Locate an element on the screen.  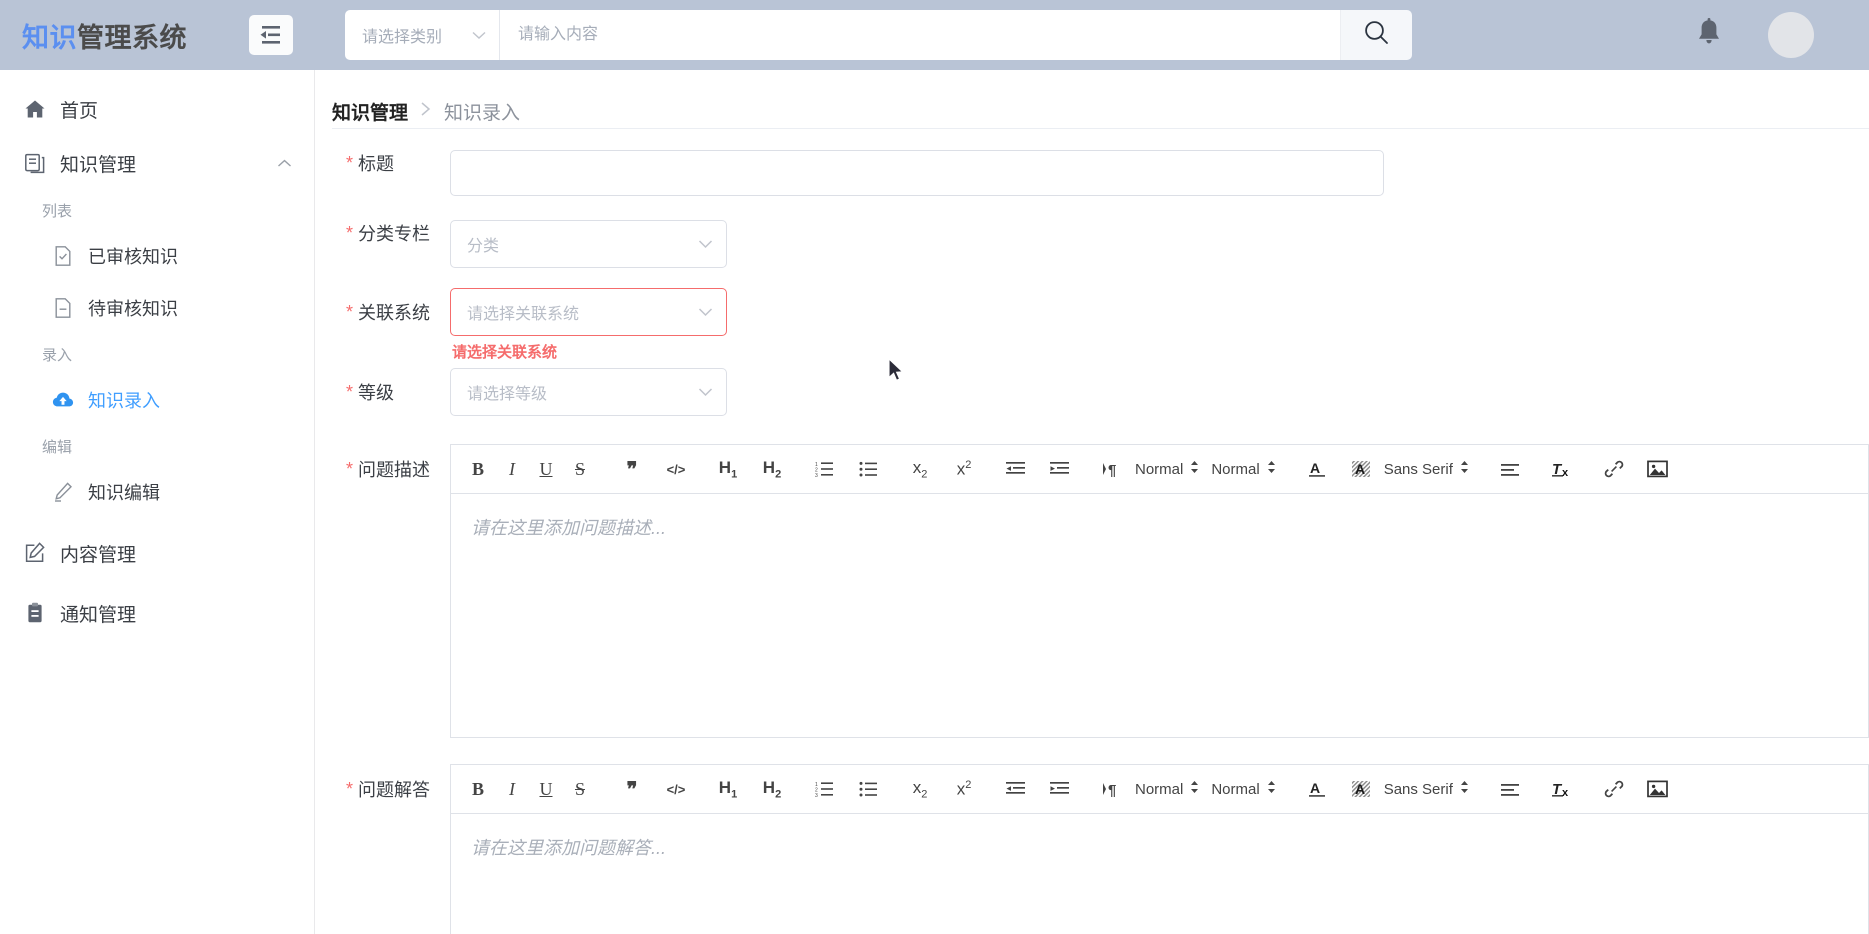
sidebar-item-knowledge-management: 知识管理 is located at coordinates (157, 163).